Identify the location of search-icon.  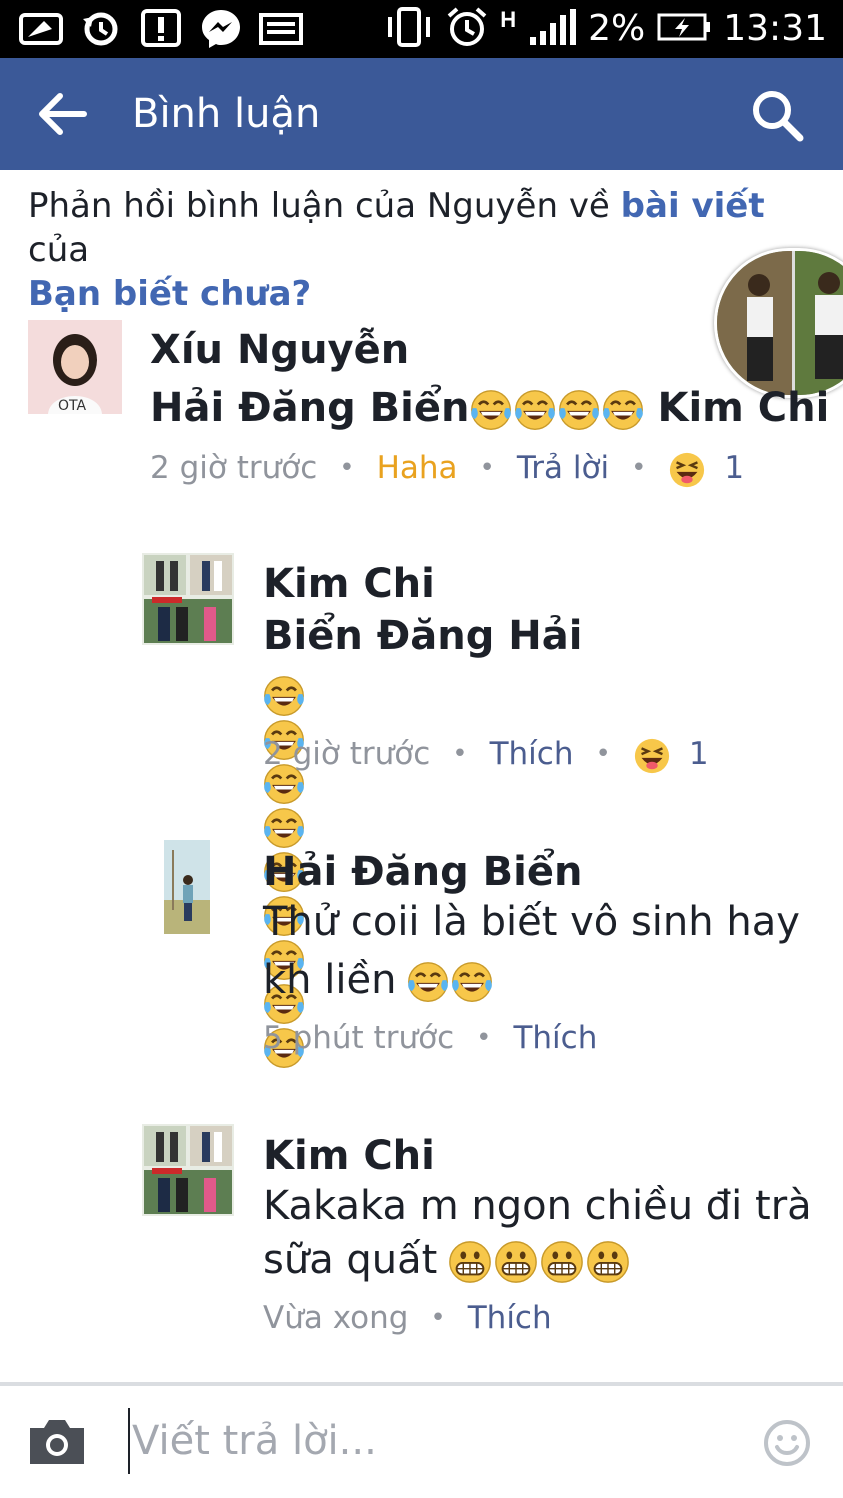
(778, 116).